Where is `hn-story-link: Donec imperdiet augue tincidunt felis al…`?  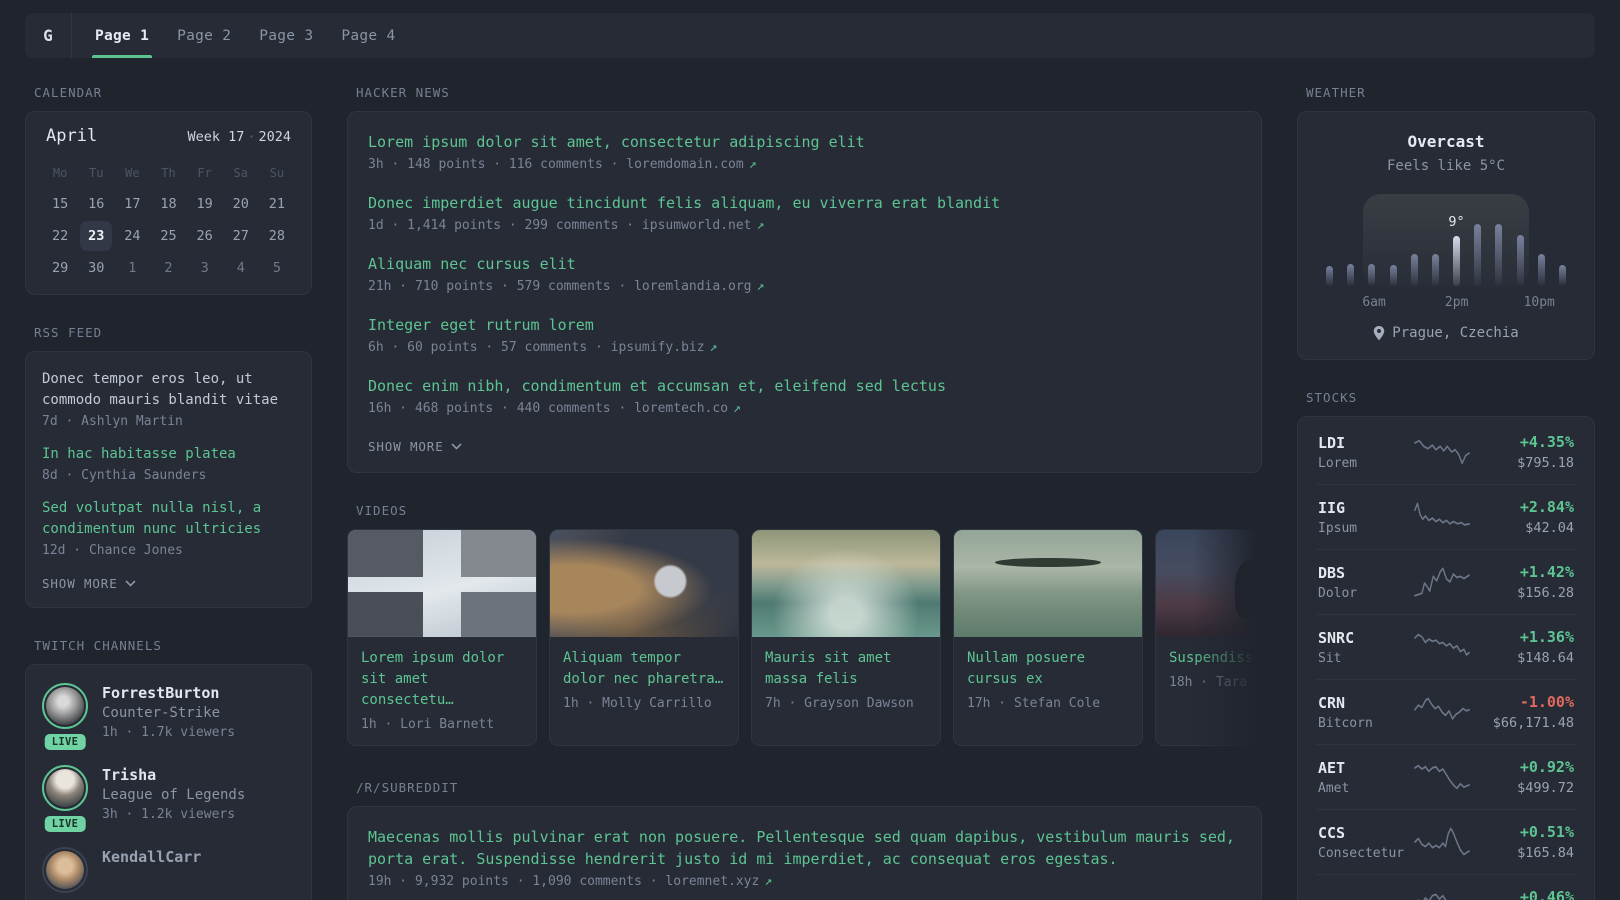
hn-story-link: Donec imperdiet augue tincidunt felis al… is located at coordinates (804, 203).